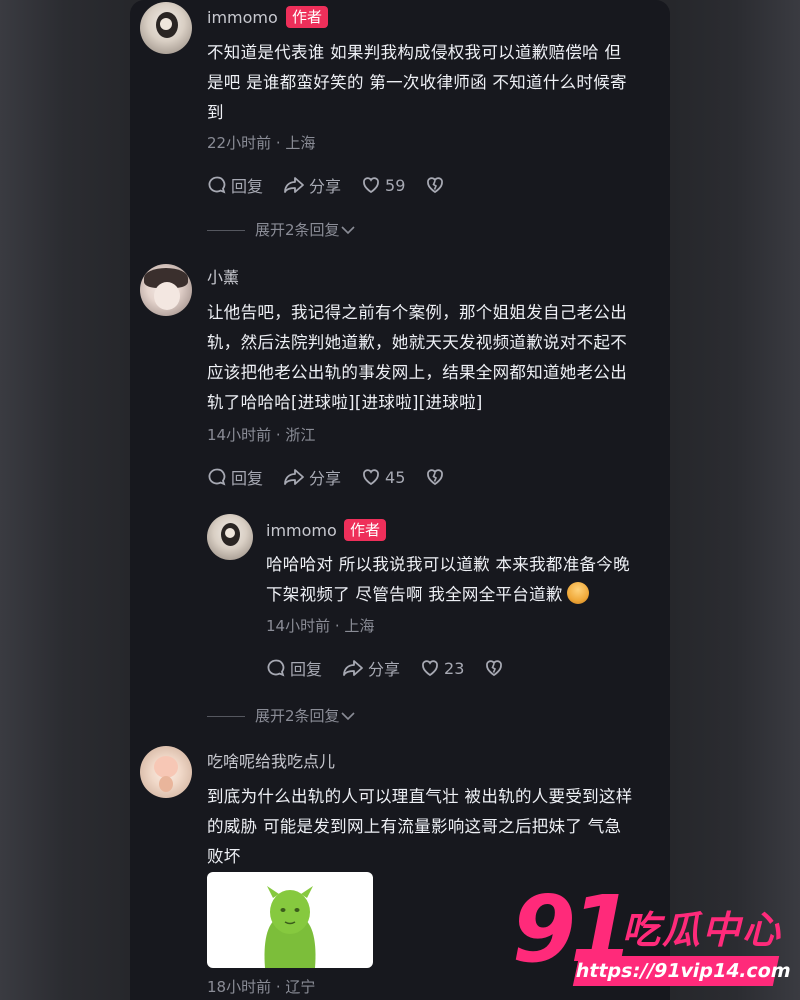 Image resolution: width=800 pixels, height=1000 pixels. I want to click on comment-line: 到, so click(215, 112).